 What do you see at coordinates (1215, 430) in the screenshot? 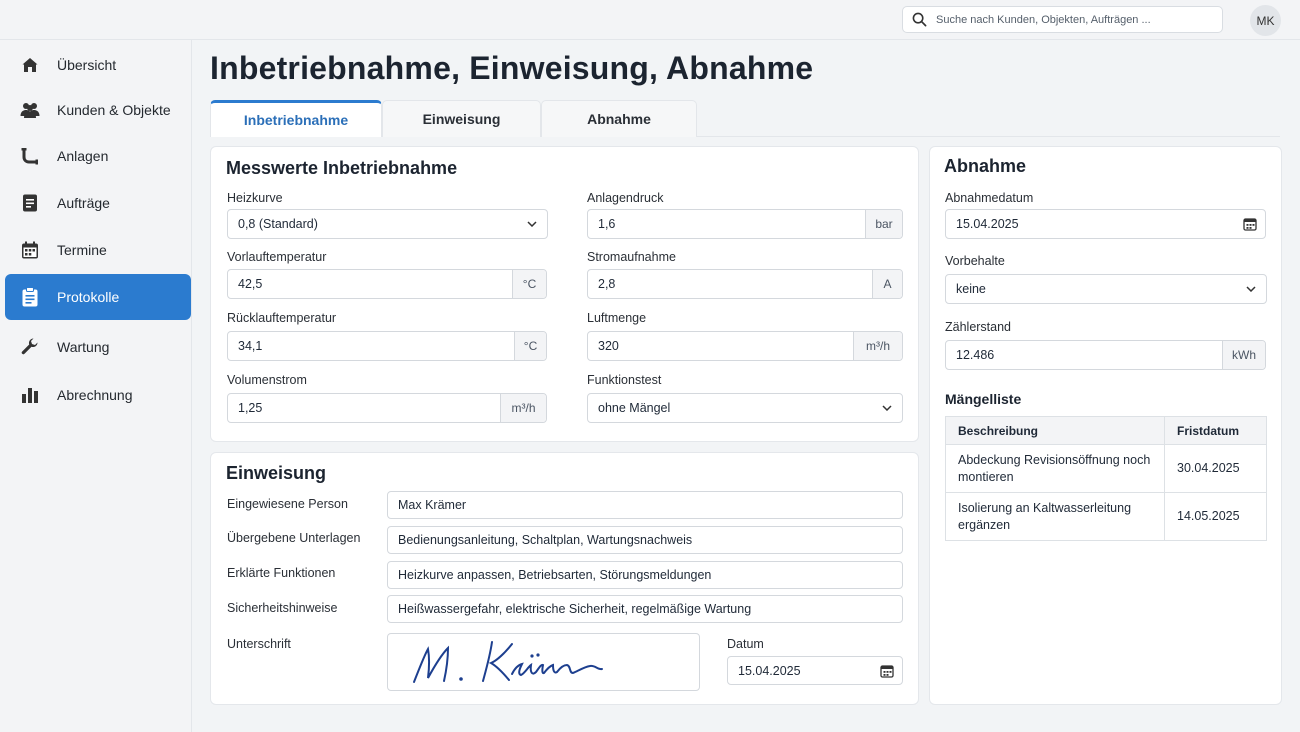
I see `column-header: Fristdatum` at bounding box center [1215, 430].